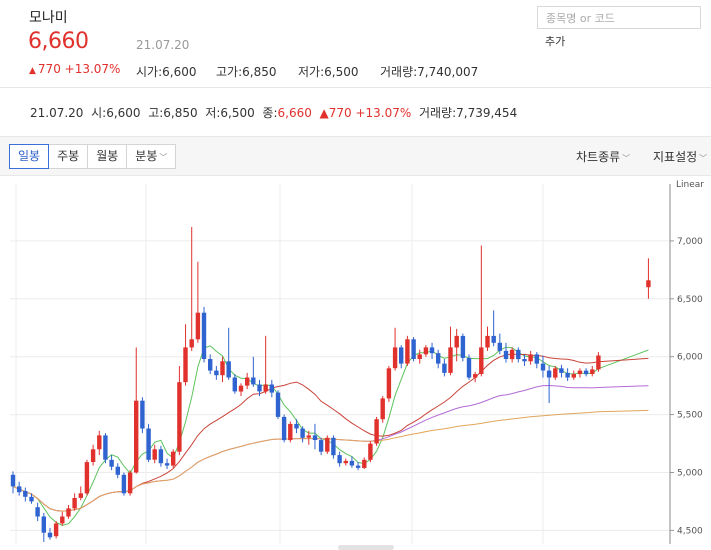 The height and width of the screenshot is (550, 711). I want to click on open-price: 시가:6,600, so click(166, 72).